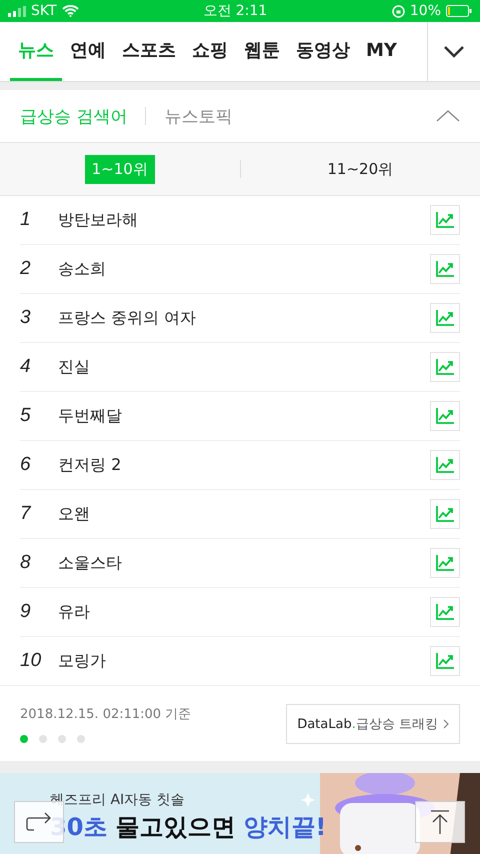 The image size is (480, 854). I want to click on nav-tab: 쇼핑, so click(210, 51).